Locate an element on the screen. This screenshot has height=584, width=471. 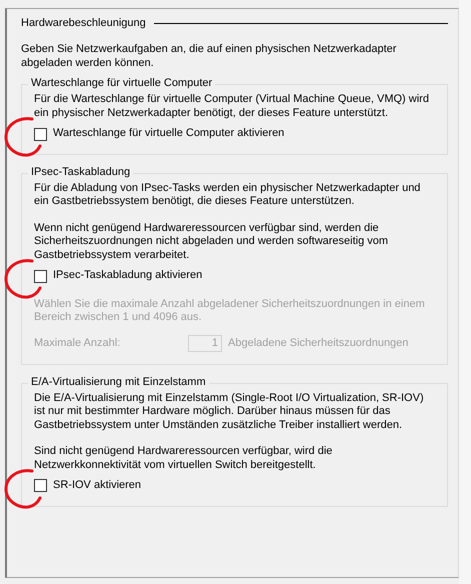
group-title: E/A-Virtualisierung mit Einzelstamm is located at coordinates (118, 383).